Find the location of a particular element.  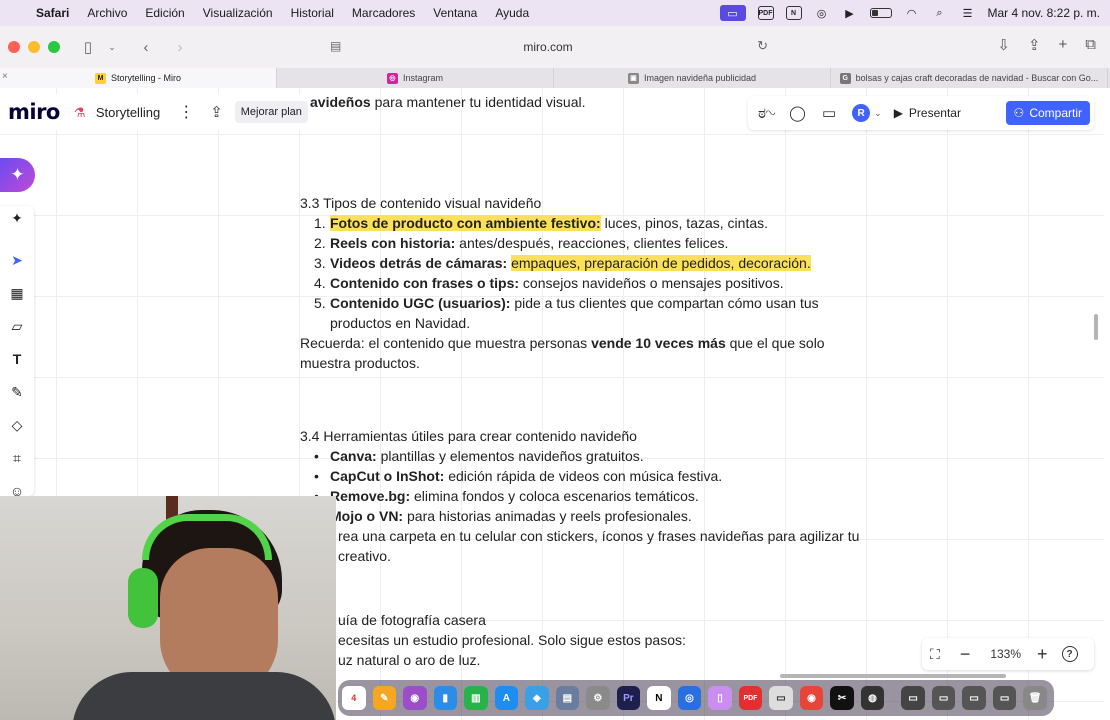

address-bar: ▤ miro.com ↻ is located at coordinates (548, 47).